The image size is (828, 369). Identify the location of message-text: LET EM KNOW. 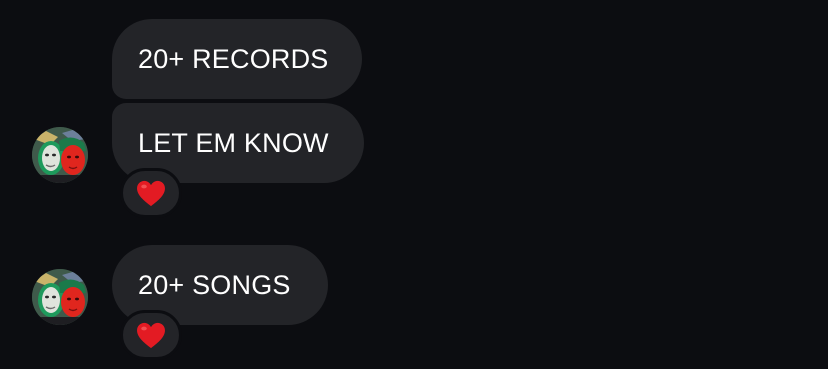
(233, 142).